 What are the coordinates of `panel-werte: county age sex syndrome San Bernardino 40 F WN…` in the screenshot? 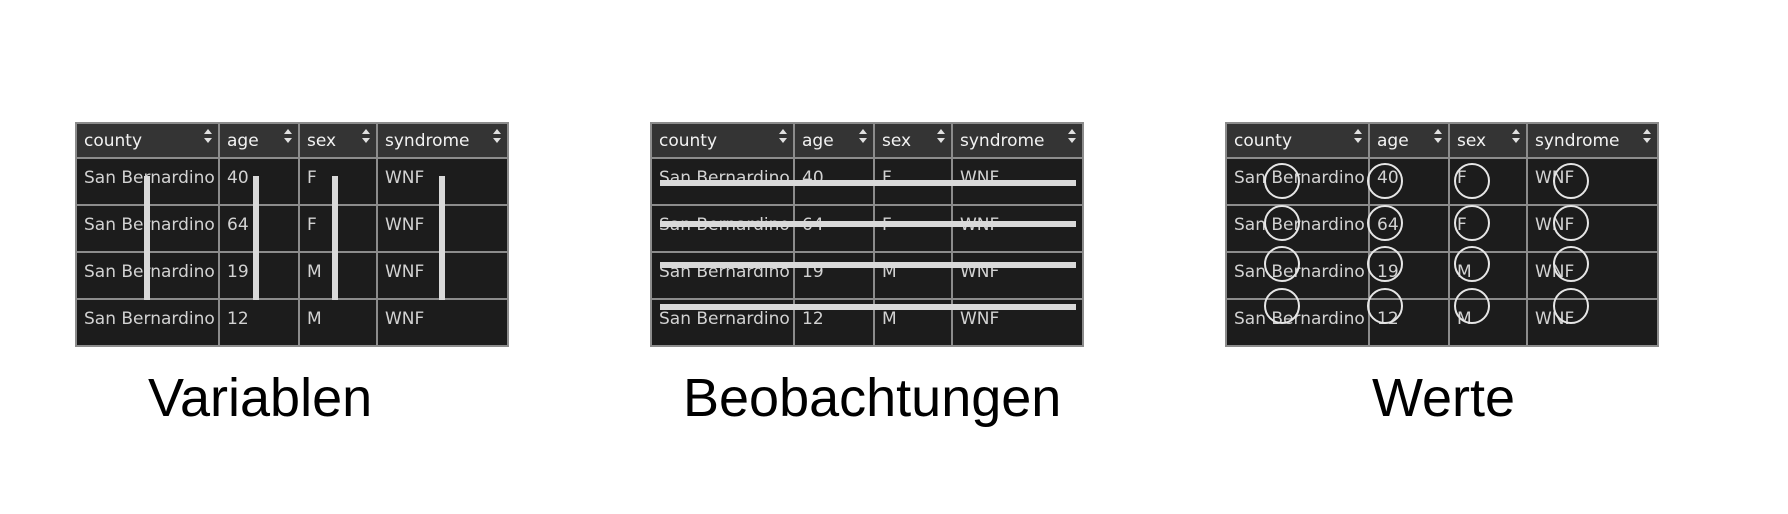 It's located at (1442, 234).